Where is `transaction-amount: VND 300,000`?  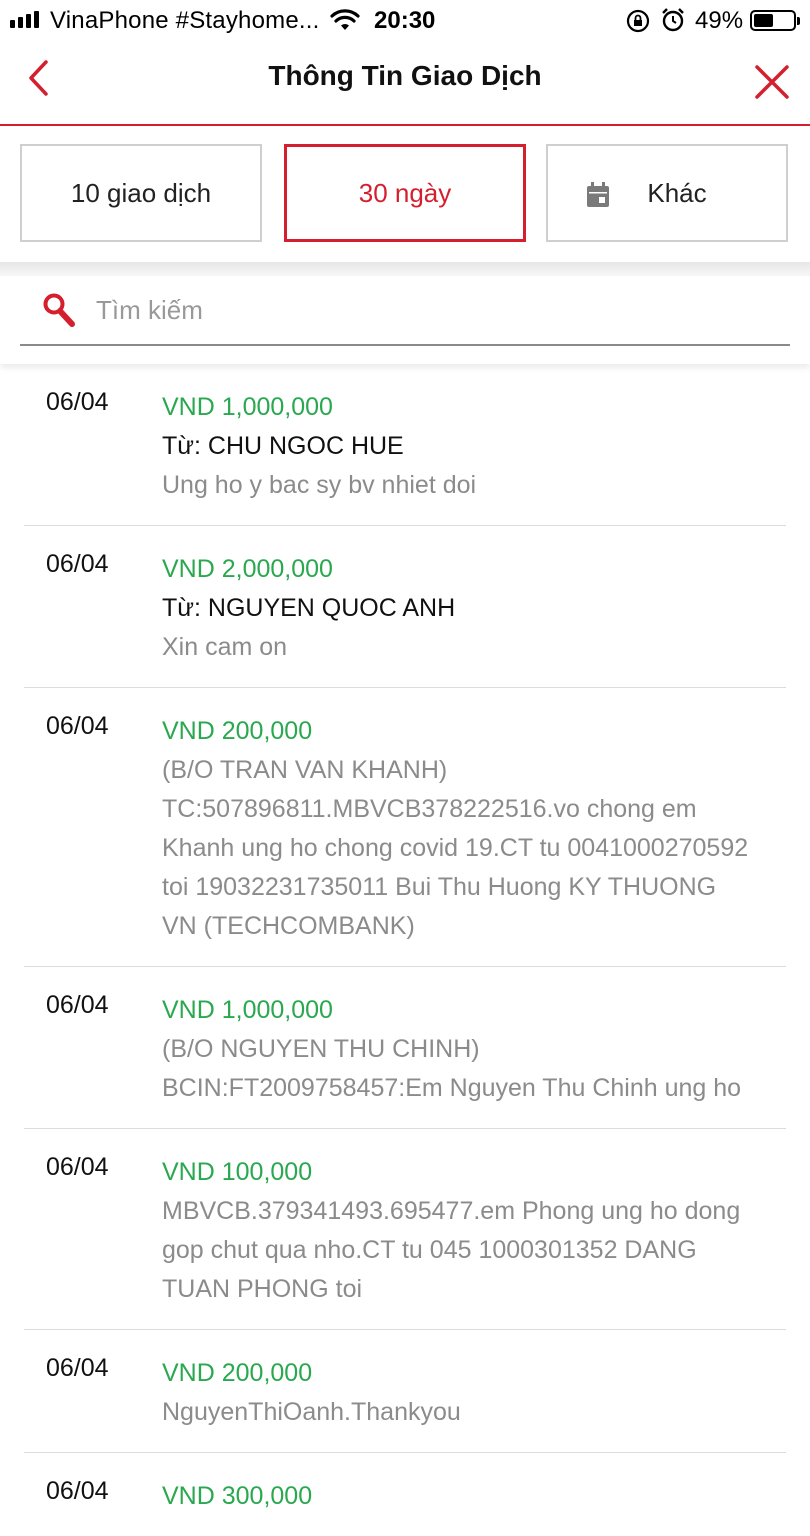 transaction-amount: VND 300,000 is located at coordinates (237, 1496).